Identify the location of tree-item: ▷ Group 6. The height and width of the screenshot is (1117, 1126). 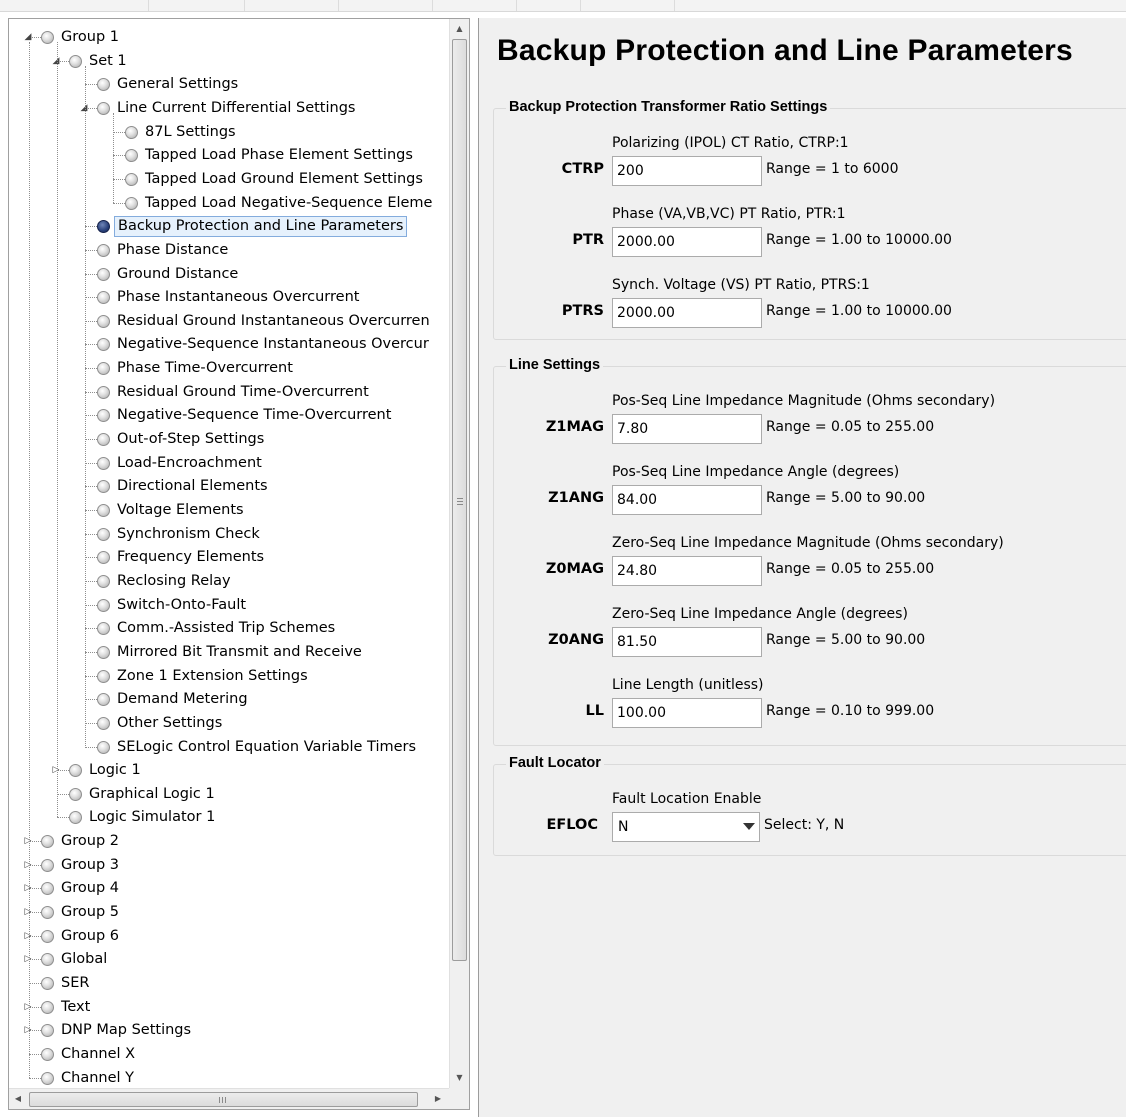
(229, 936).